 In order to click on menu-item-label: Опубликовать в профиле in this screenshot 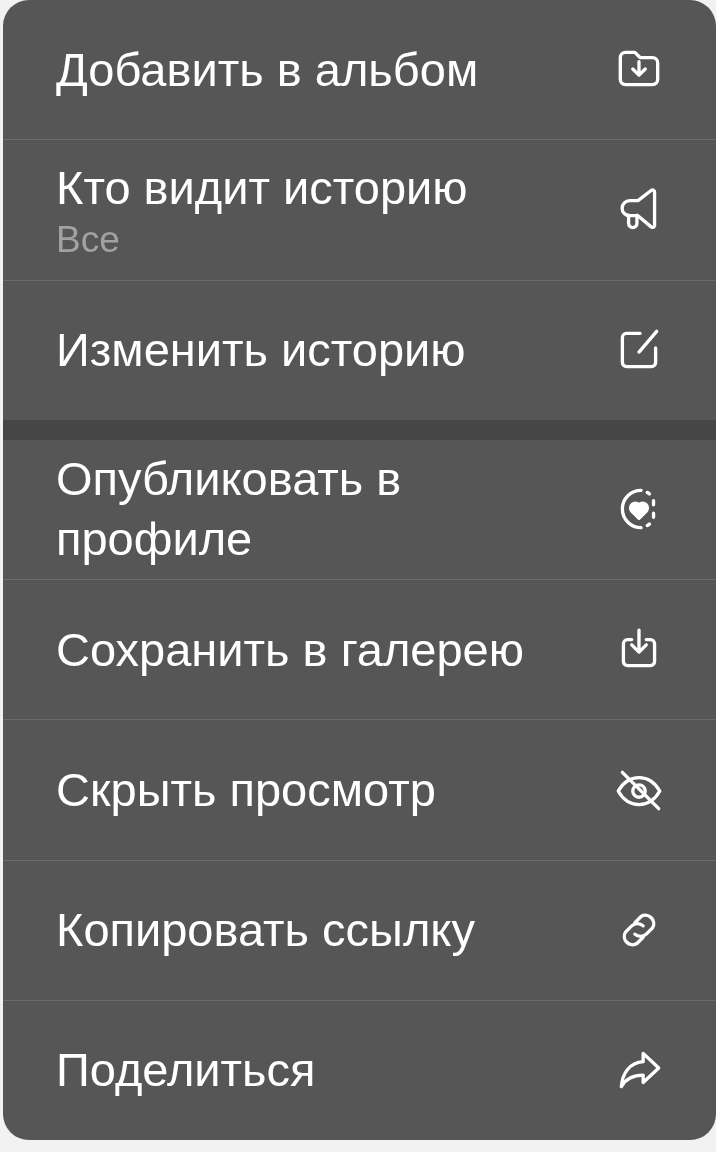, I will do `click(229, 509)`.